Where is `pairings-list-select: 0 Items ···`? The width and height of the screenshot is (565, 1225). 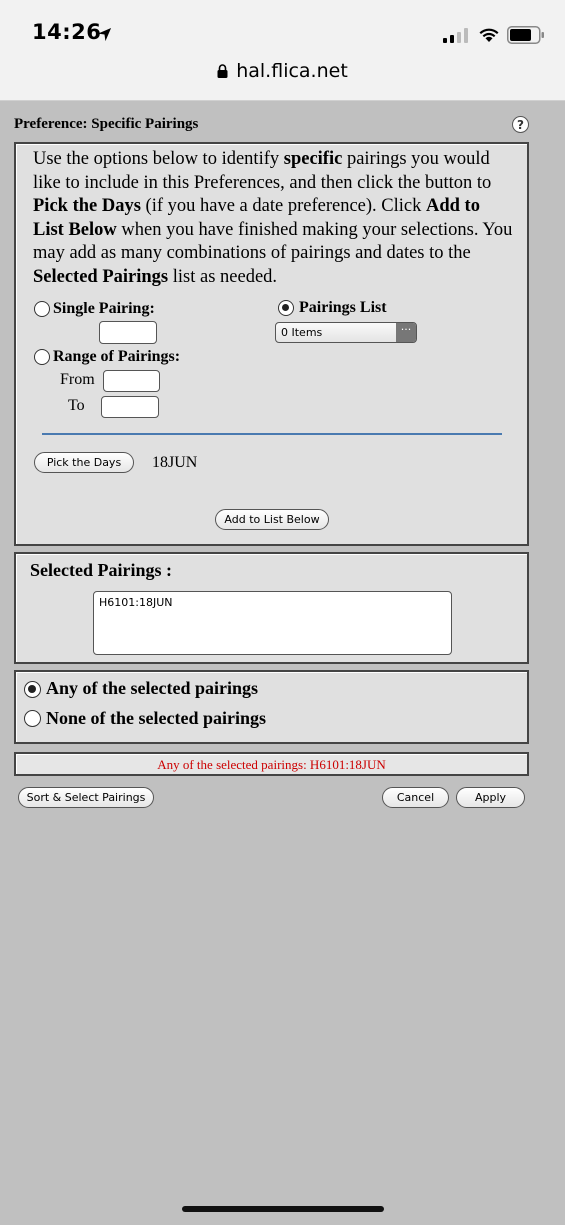
pairings-list-select: 0 Items ··· is located at coordinates (346, 332).